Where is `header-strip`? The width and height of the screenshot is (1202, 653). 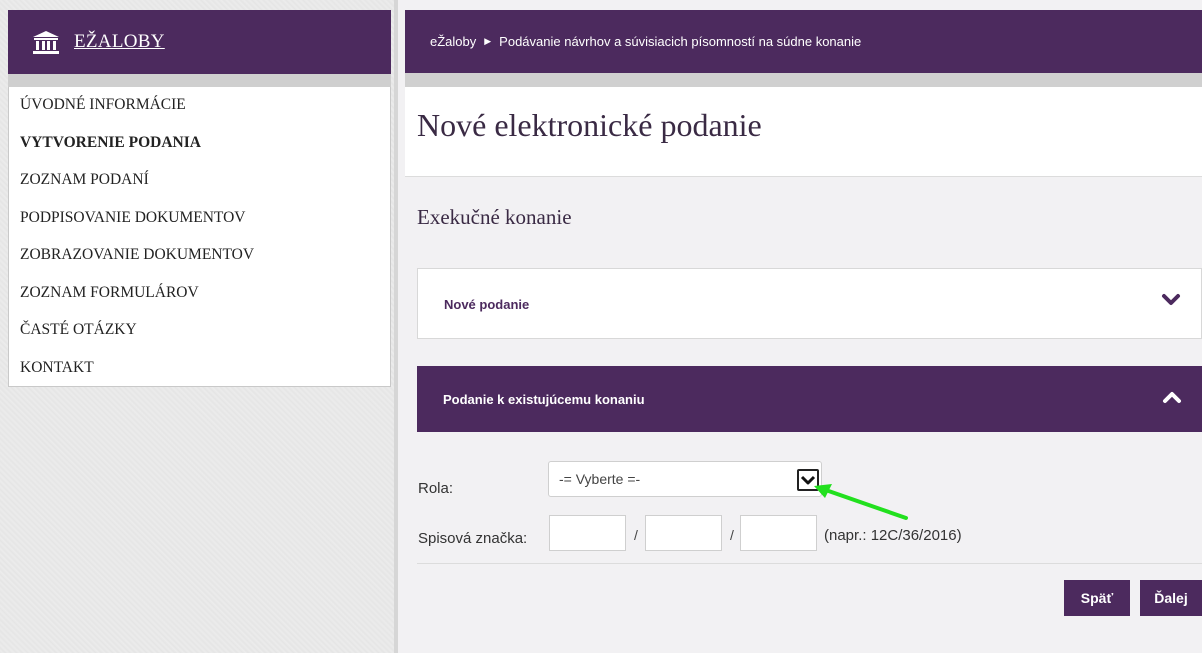 header-strip is located at coordinates (803, 80).